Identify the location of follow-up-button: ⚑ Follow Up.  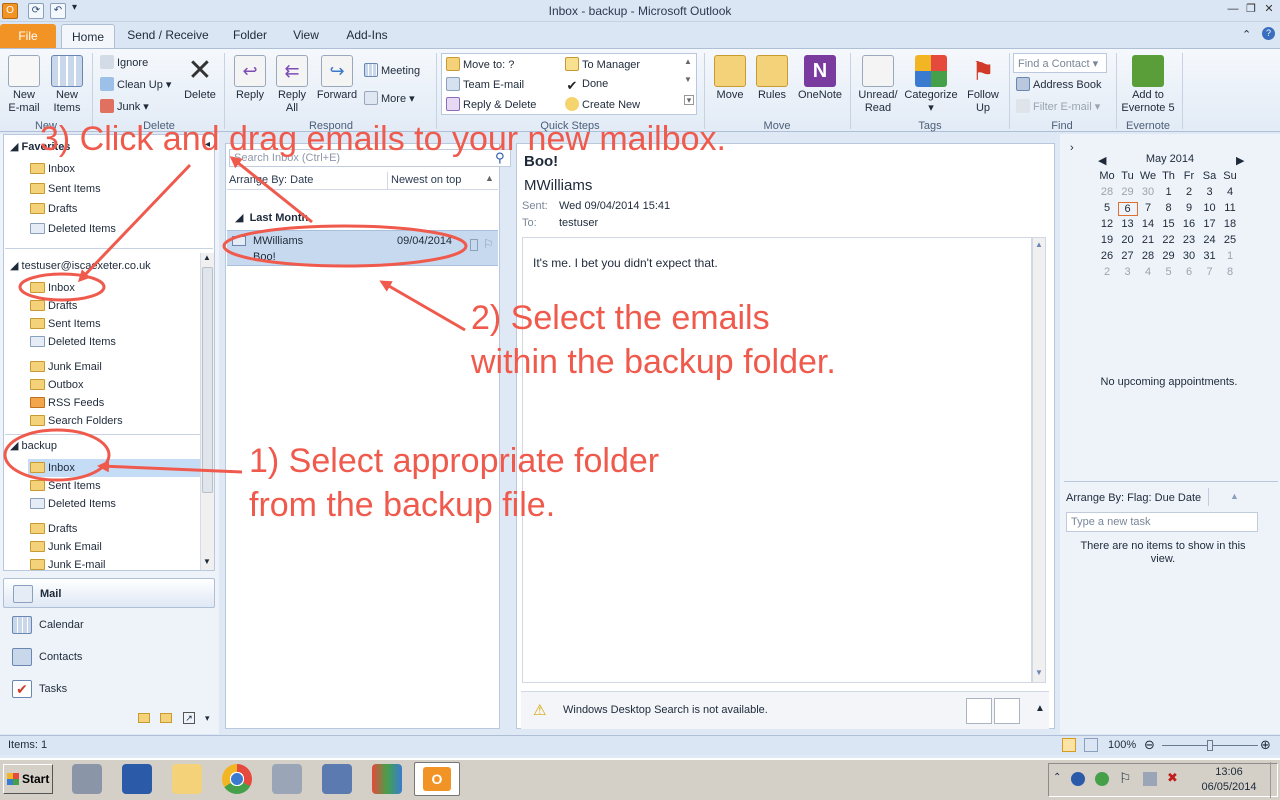
(983, 85).